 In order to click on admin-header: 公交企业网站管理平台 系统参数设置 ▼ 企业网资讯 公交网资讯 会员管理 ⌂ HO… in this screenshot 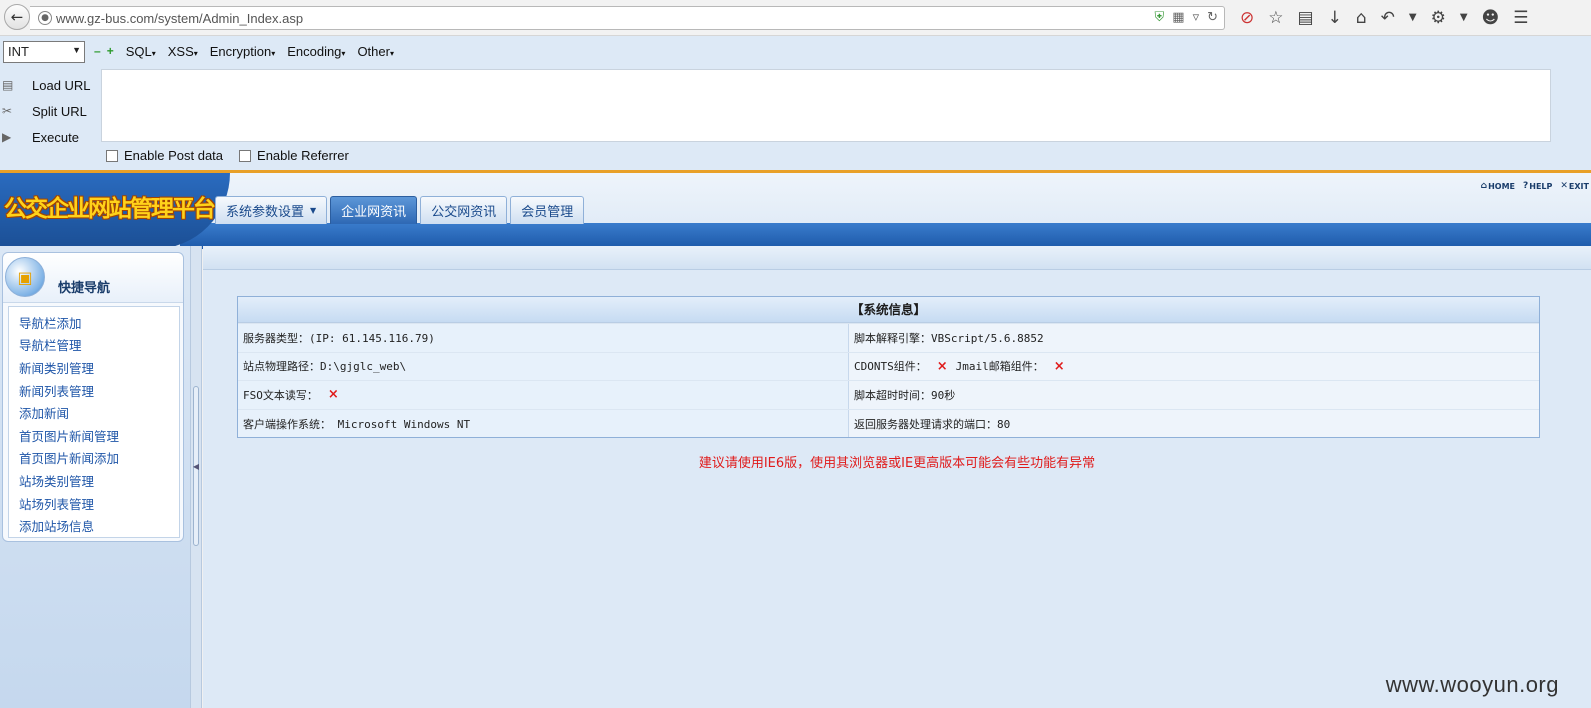, I will do `click(795, 209)`.